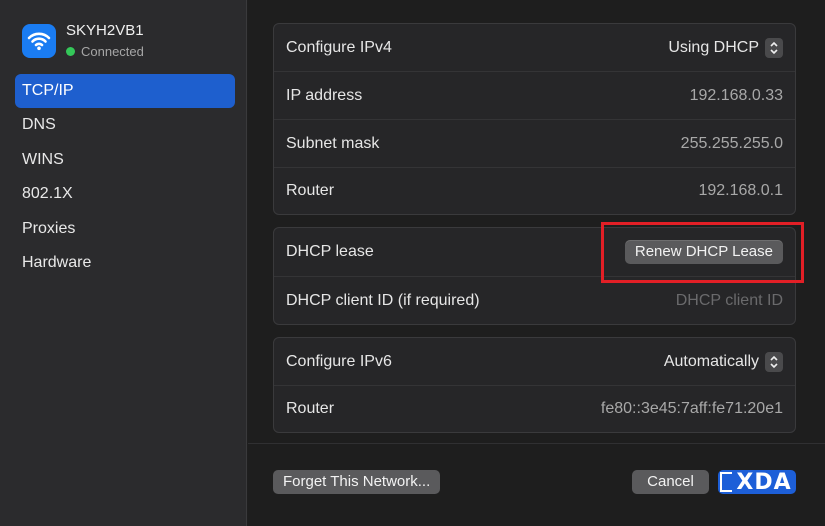 This screenshot has width=825, height=526. I want to click on xda-watermark-logo: XDA, so click(756, 482).